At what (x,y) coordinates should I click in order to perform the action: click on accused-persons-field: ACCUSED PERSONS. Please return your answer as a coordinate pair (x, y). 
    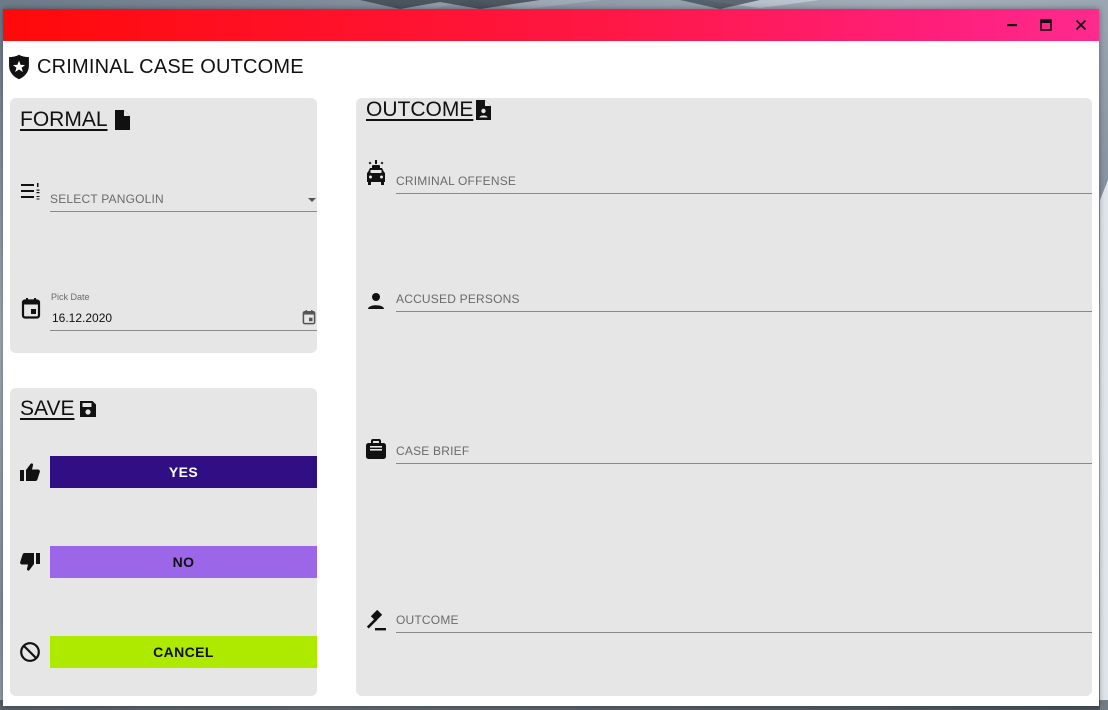
    Looking at the image, I should click on (744, 298).